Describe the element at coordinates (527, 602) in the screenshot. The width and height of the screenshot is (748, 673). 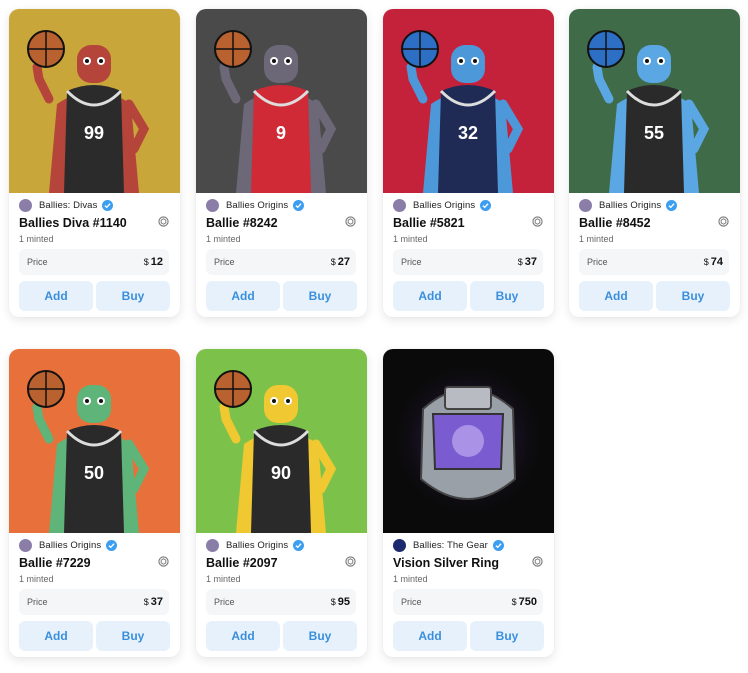
I see `price-amount: 750` at that location.